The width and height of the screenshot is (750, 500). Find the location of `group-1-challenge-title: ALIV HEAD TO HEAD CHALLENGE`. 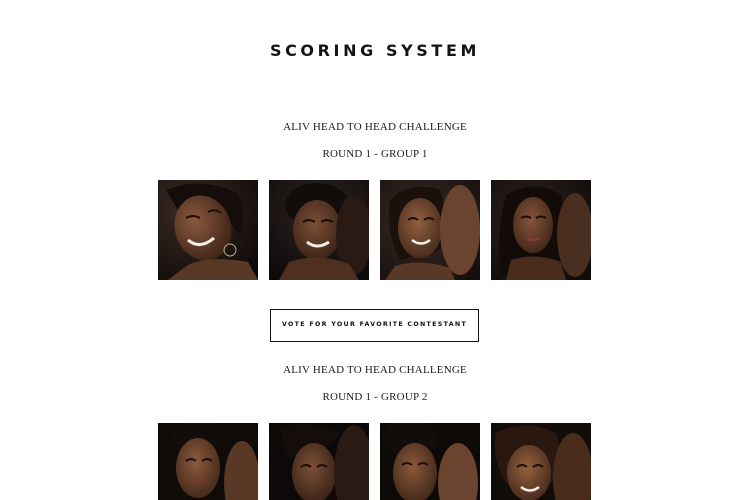

group-1-challenge-title: ALIV HEAD TO HEAD CHALLENGE is located at coordinates (375, 127).